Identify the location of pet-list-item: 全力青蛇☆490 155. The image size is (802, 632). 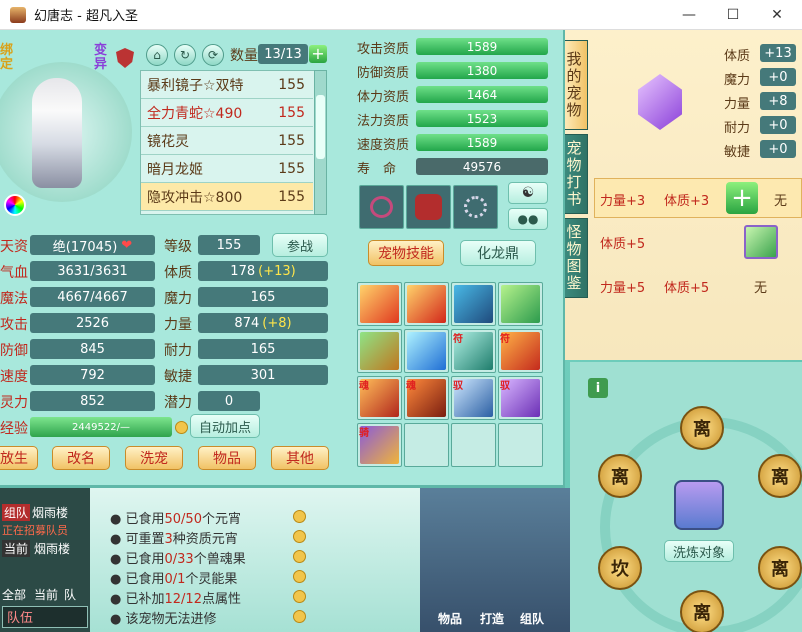
(227, 113).